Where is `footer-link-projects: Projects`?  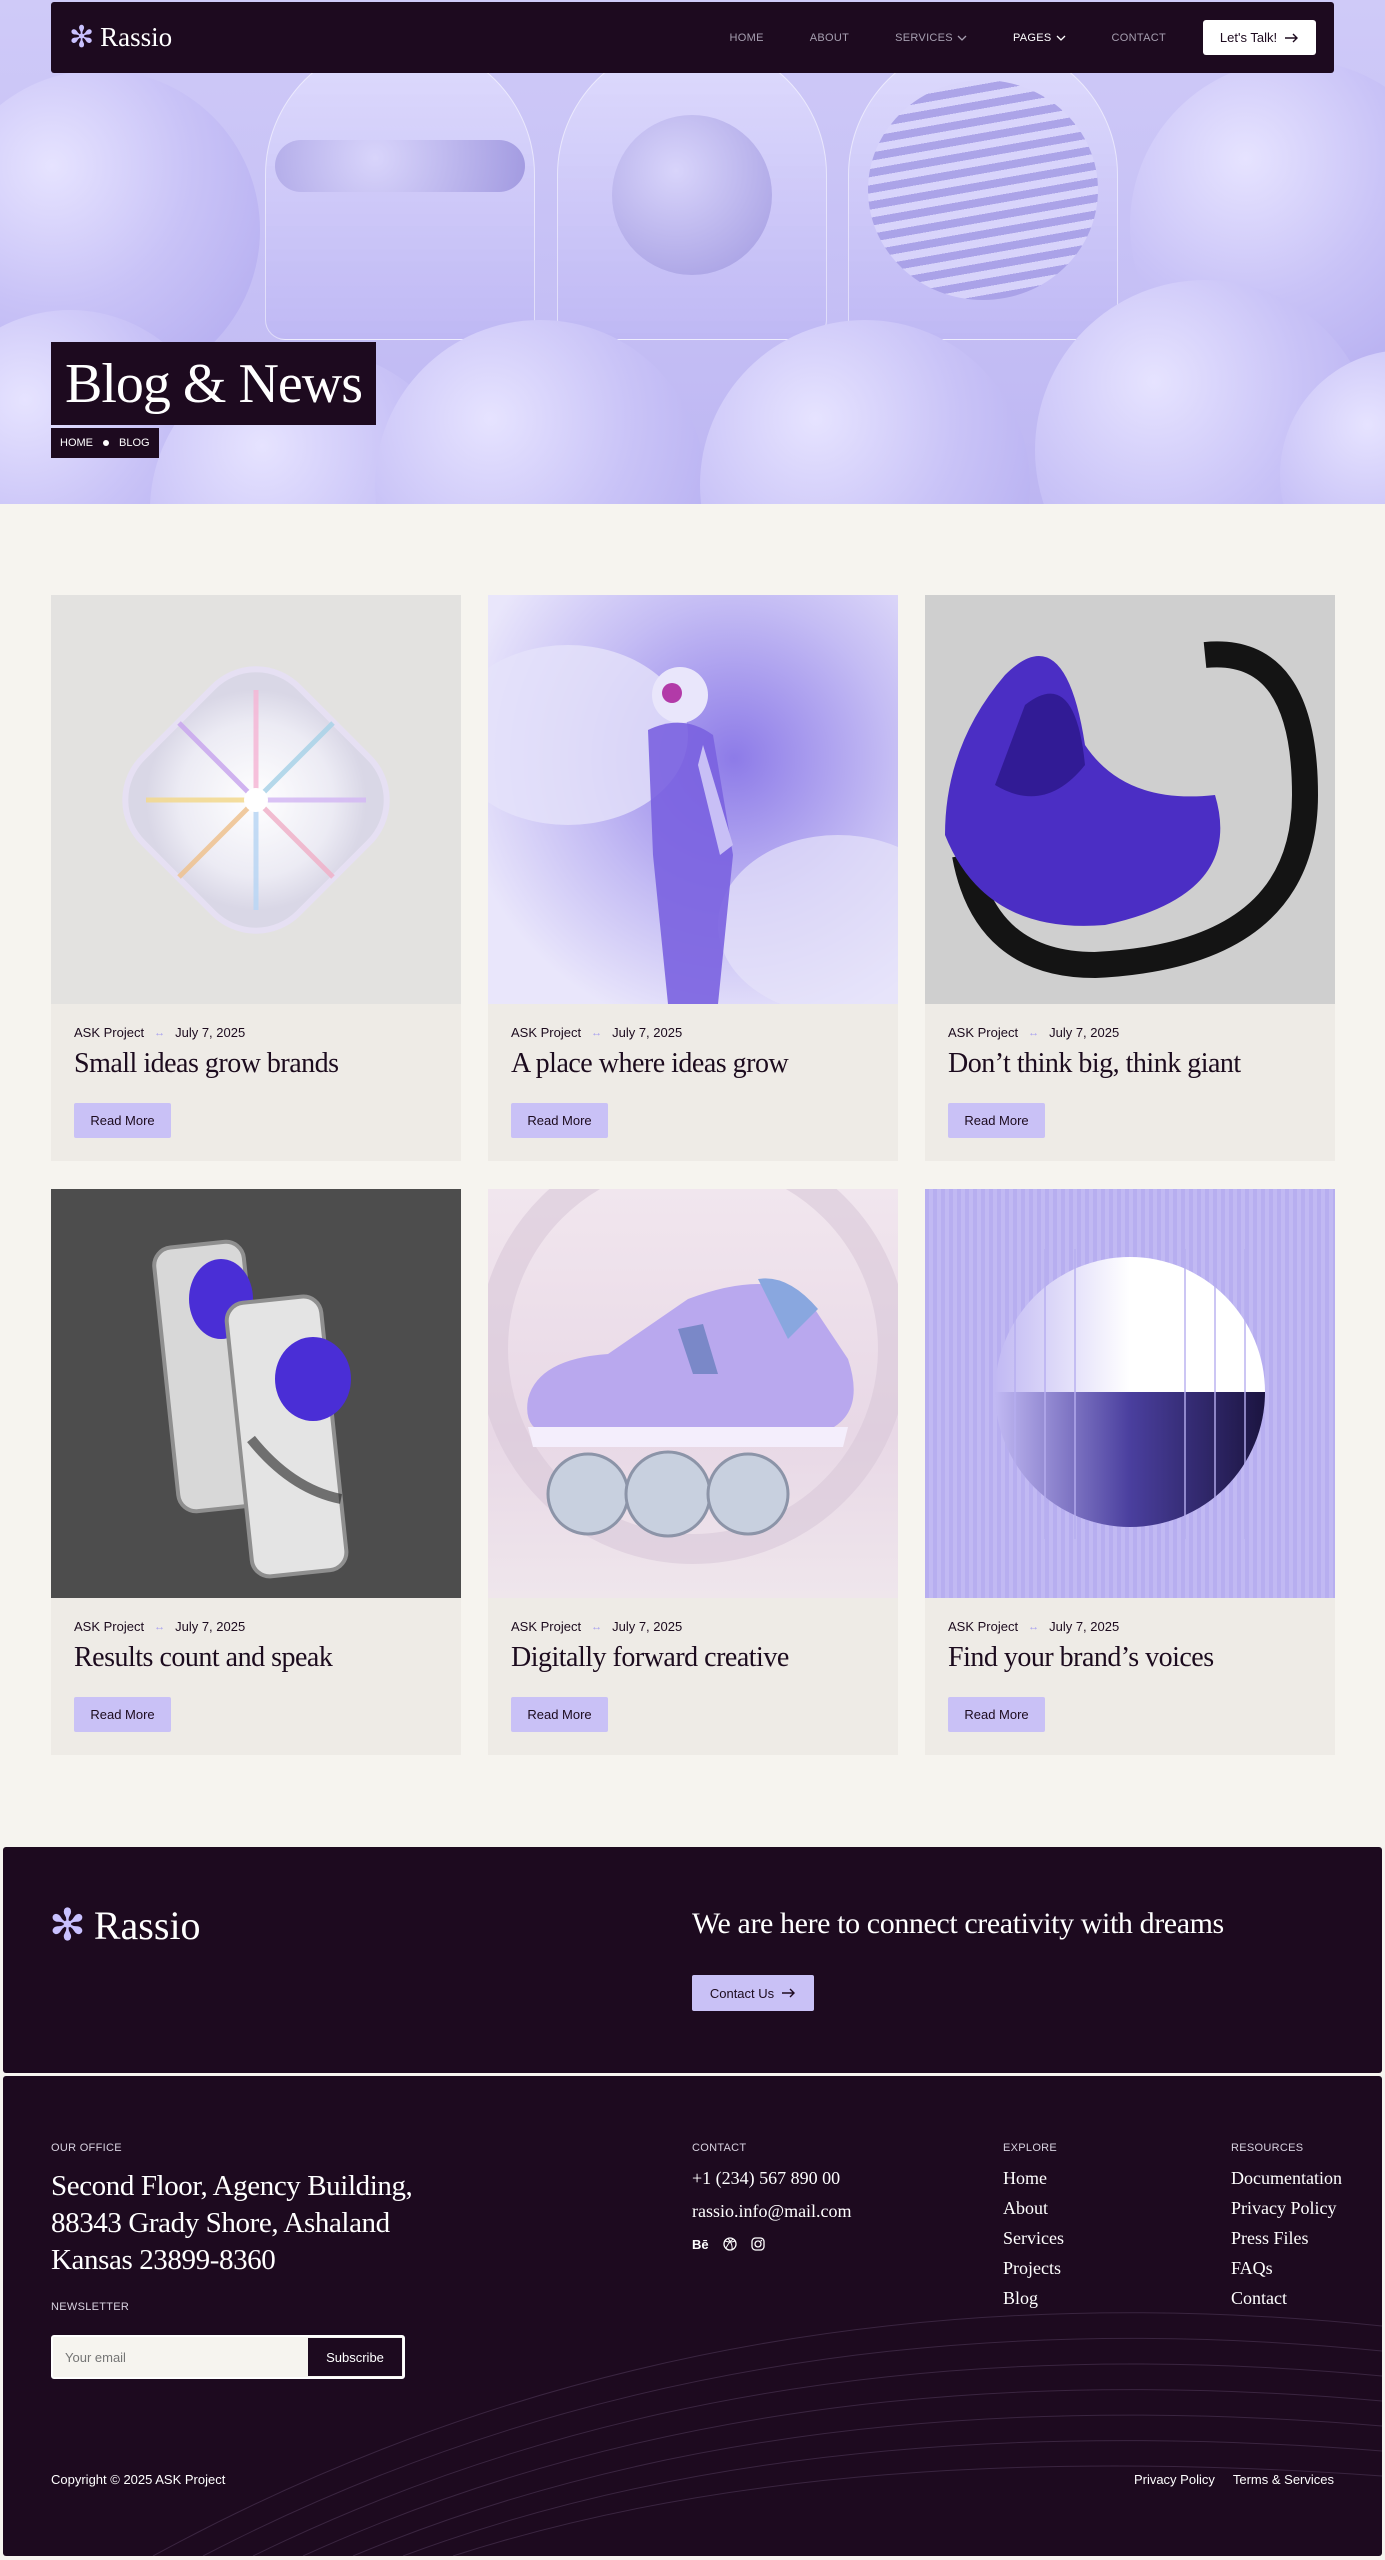
footer-link-projects: Projects is located at coordinates (1033, 2268).